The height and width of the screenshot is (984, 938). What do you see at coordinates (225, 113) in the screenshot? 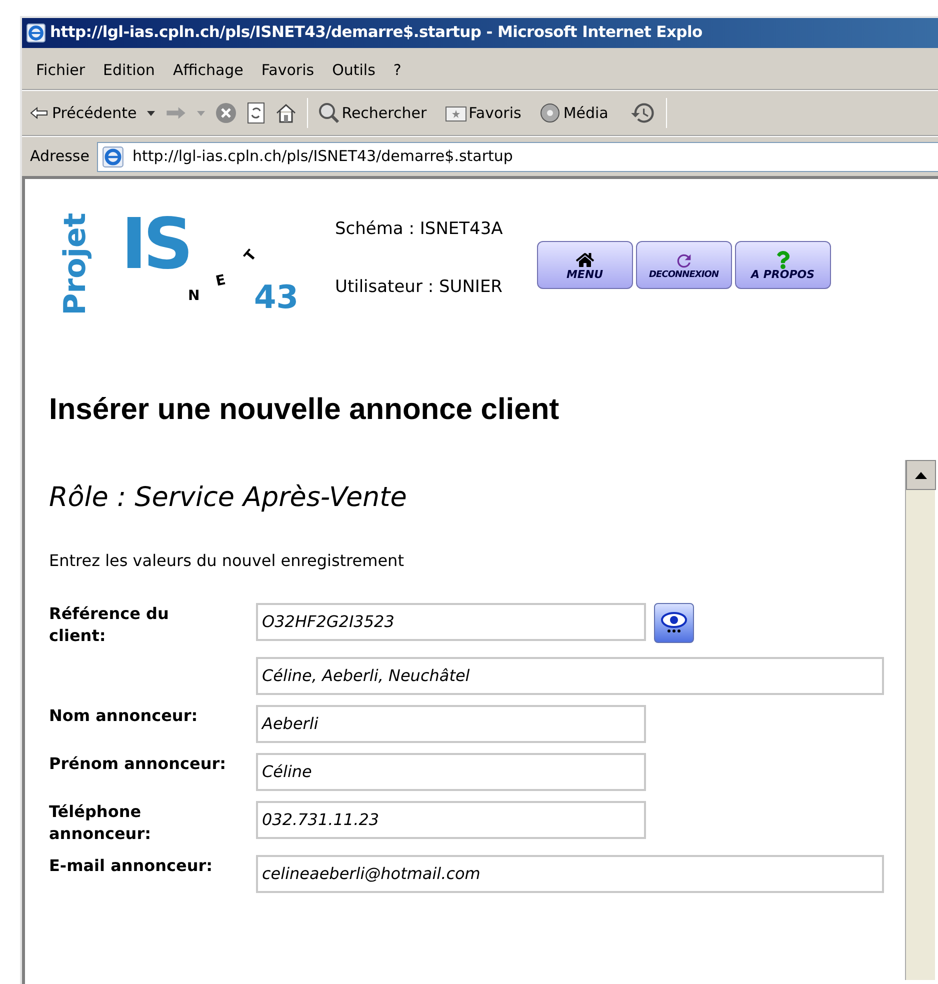
I see `stop-icon` at bounding box center [225, 113].